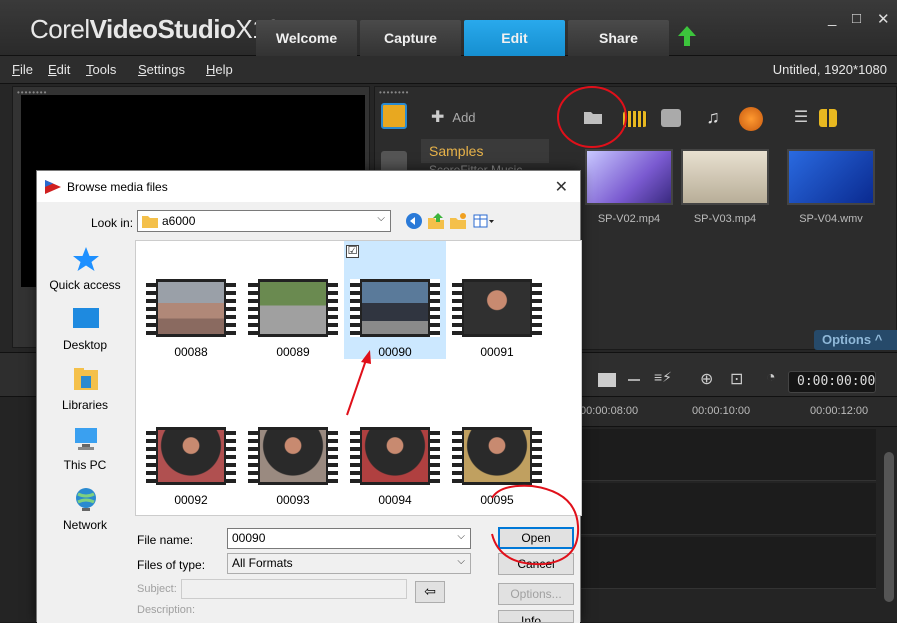 This screenshot has width=897, height=623. Describe the element at coordinates (713, 119) in the screenshot. I see `show-audio-icon: ♫` at that location.